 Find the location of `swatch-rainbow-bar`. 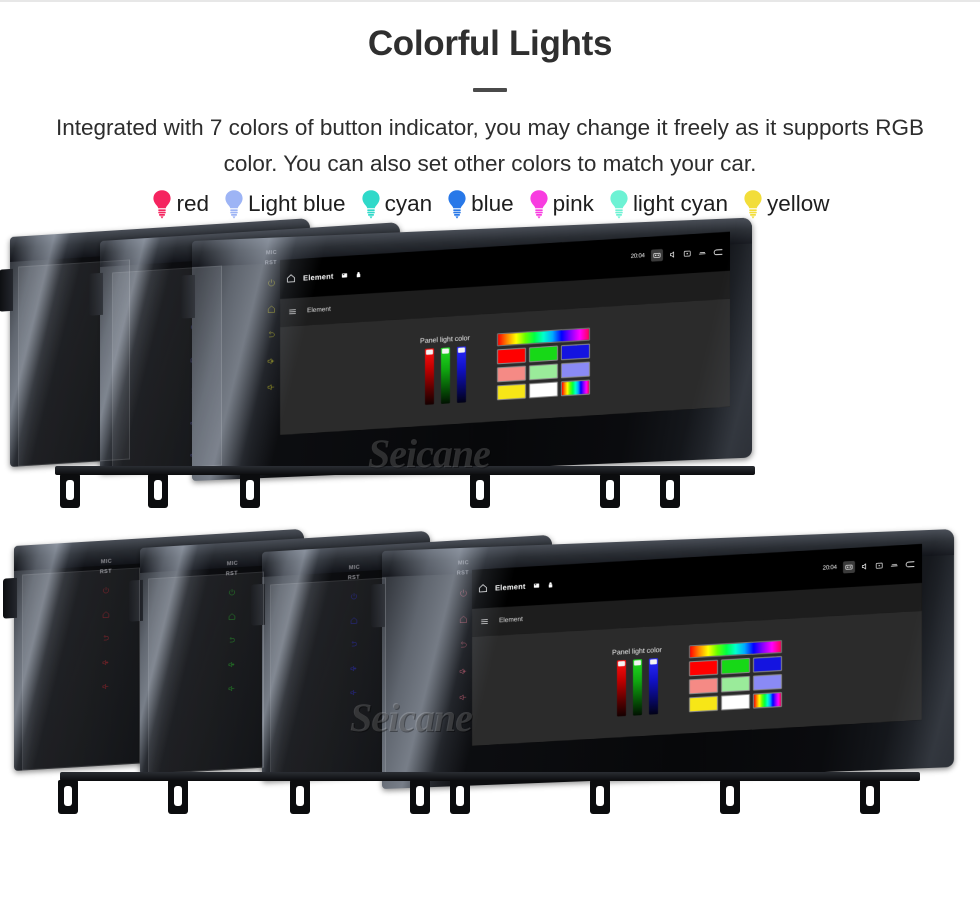

swatch-rainbow-bar is located at coordinates (735, 649).